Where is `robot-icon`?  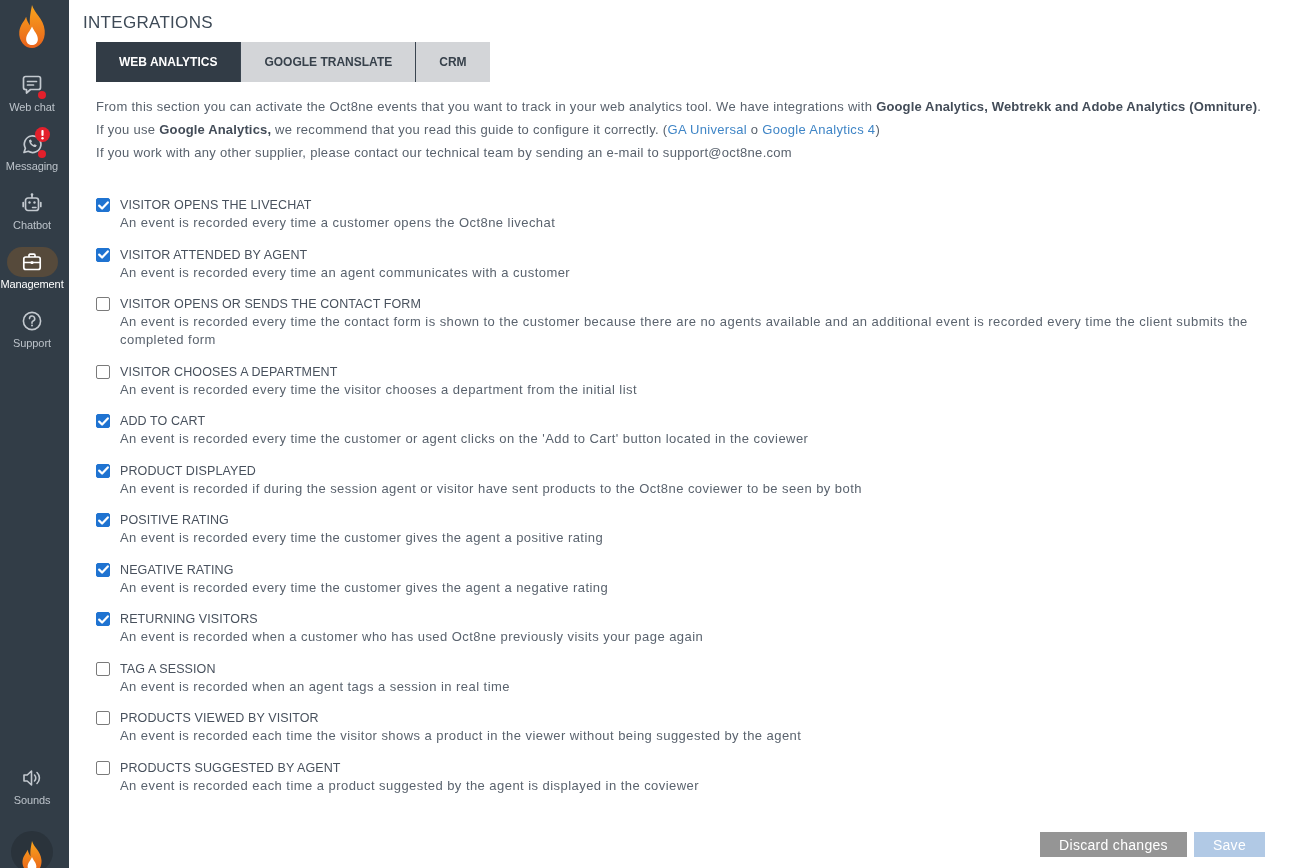
robot-icon is located at coordinates (32, 203).